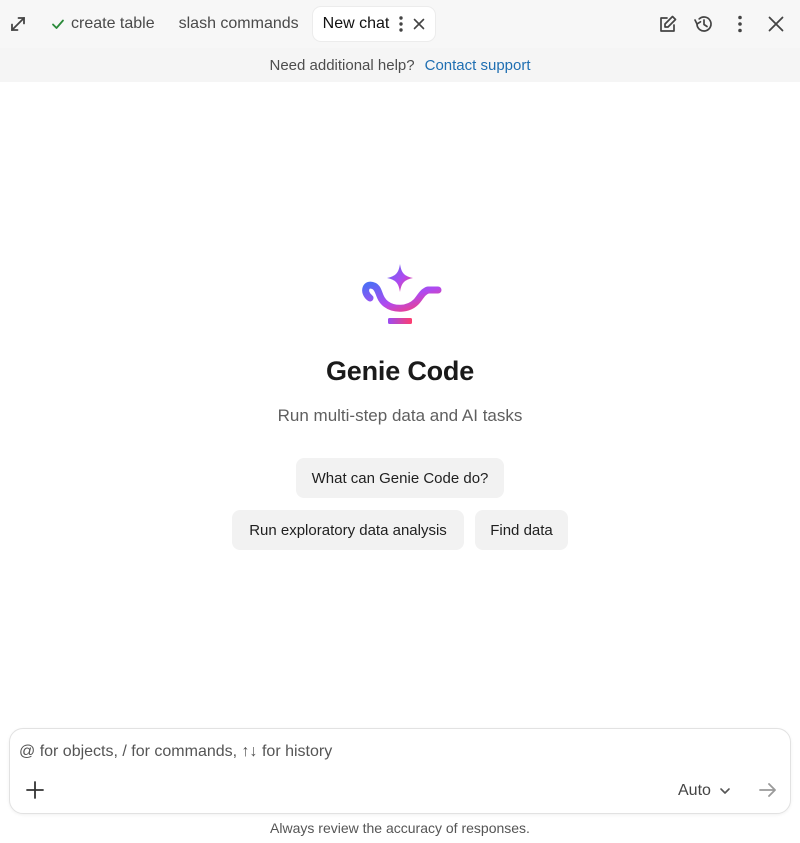 Image resolution: width=800 pixels, height=843 pixels. Describe the element at coordinates (58, 24) in the screenshot. I see `check-icon` at that location.